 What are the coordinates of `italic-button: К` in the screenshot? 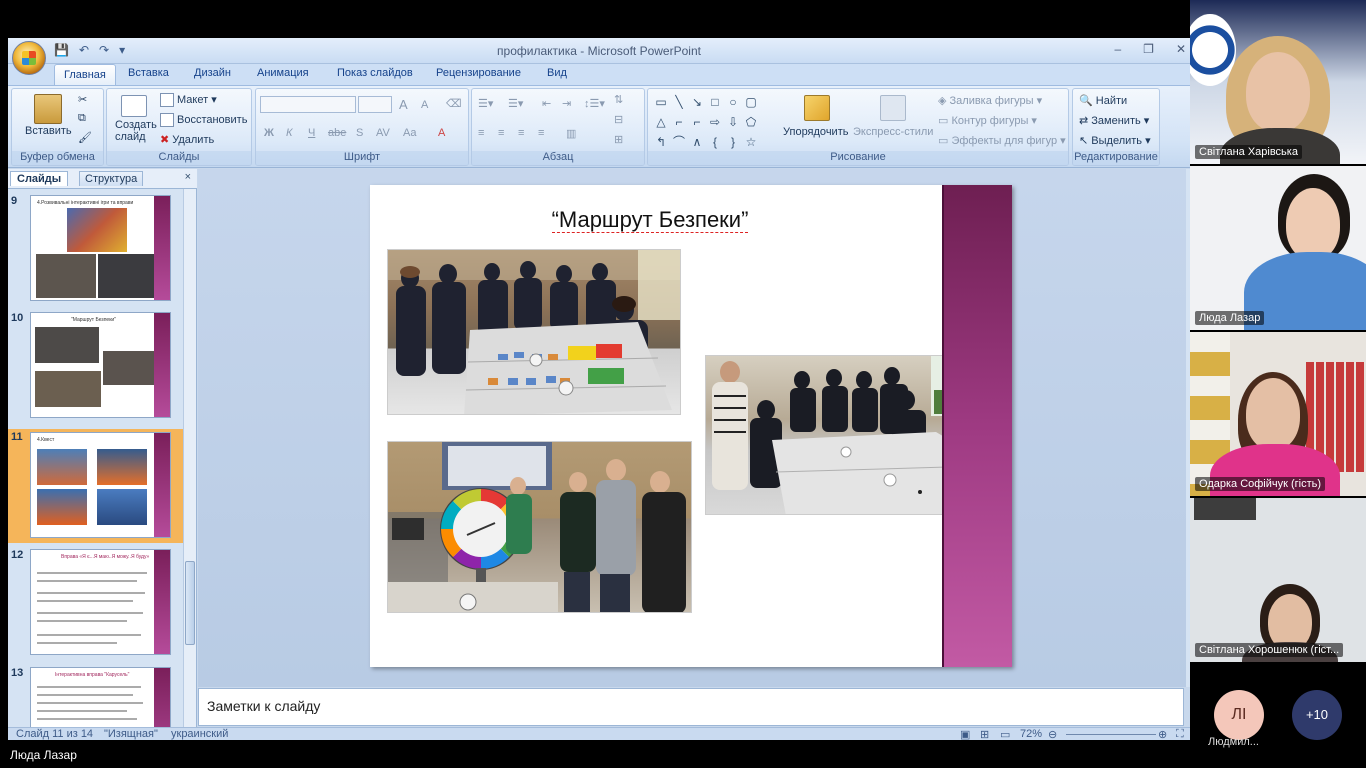 It's located at (289, 133).